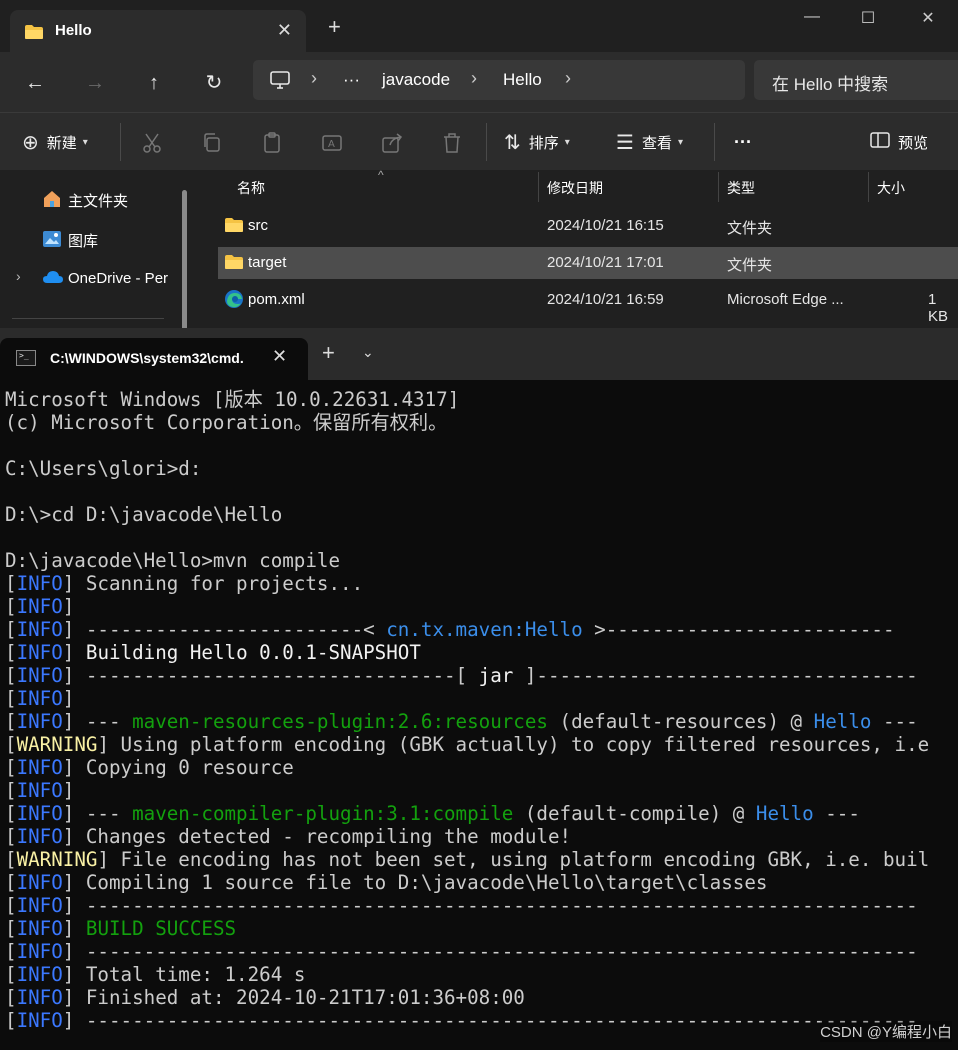  I want to click on file-name: src, so click(258, 225).